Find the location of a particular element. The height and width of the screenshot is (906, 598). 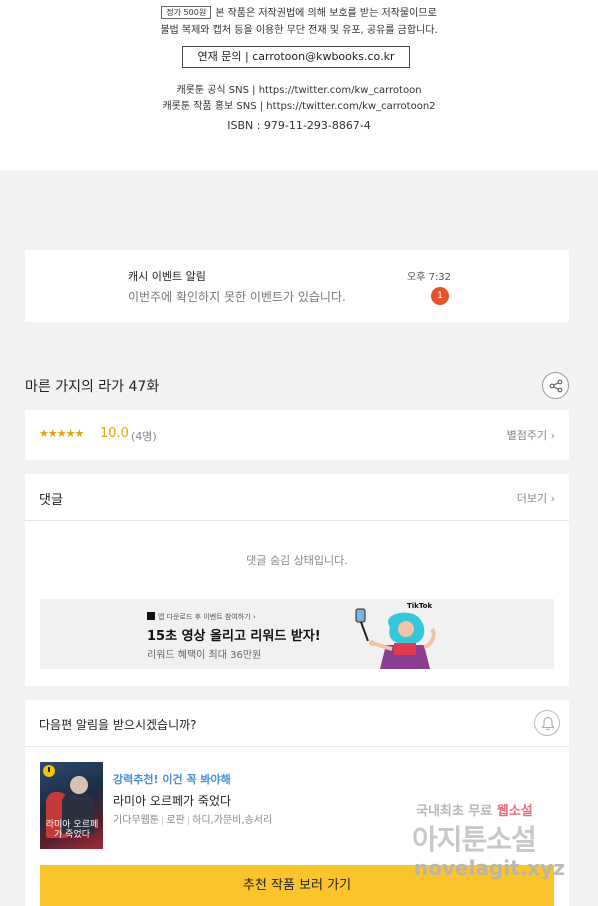

star-rating-icons: ★★★★★ is located at coordinates (61, 433).